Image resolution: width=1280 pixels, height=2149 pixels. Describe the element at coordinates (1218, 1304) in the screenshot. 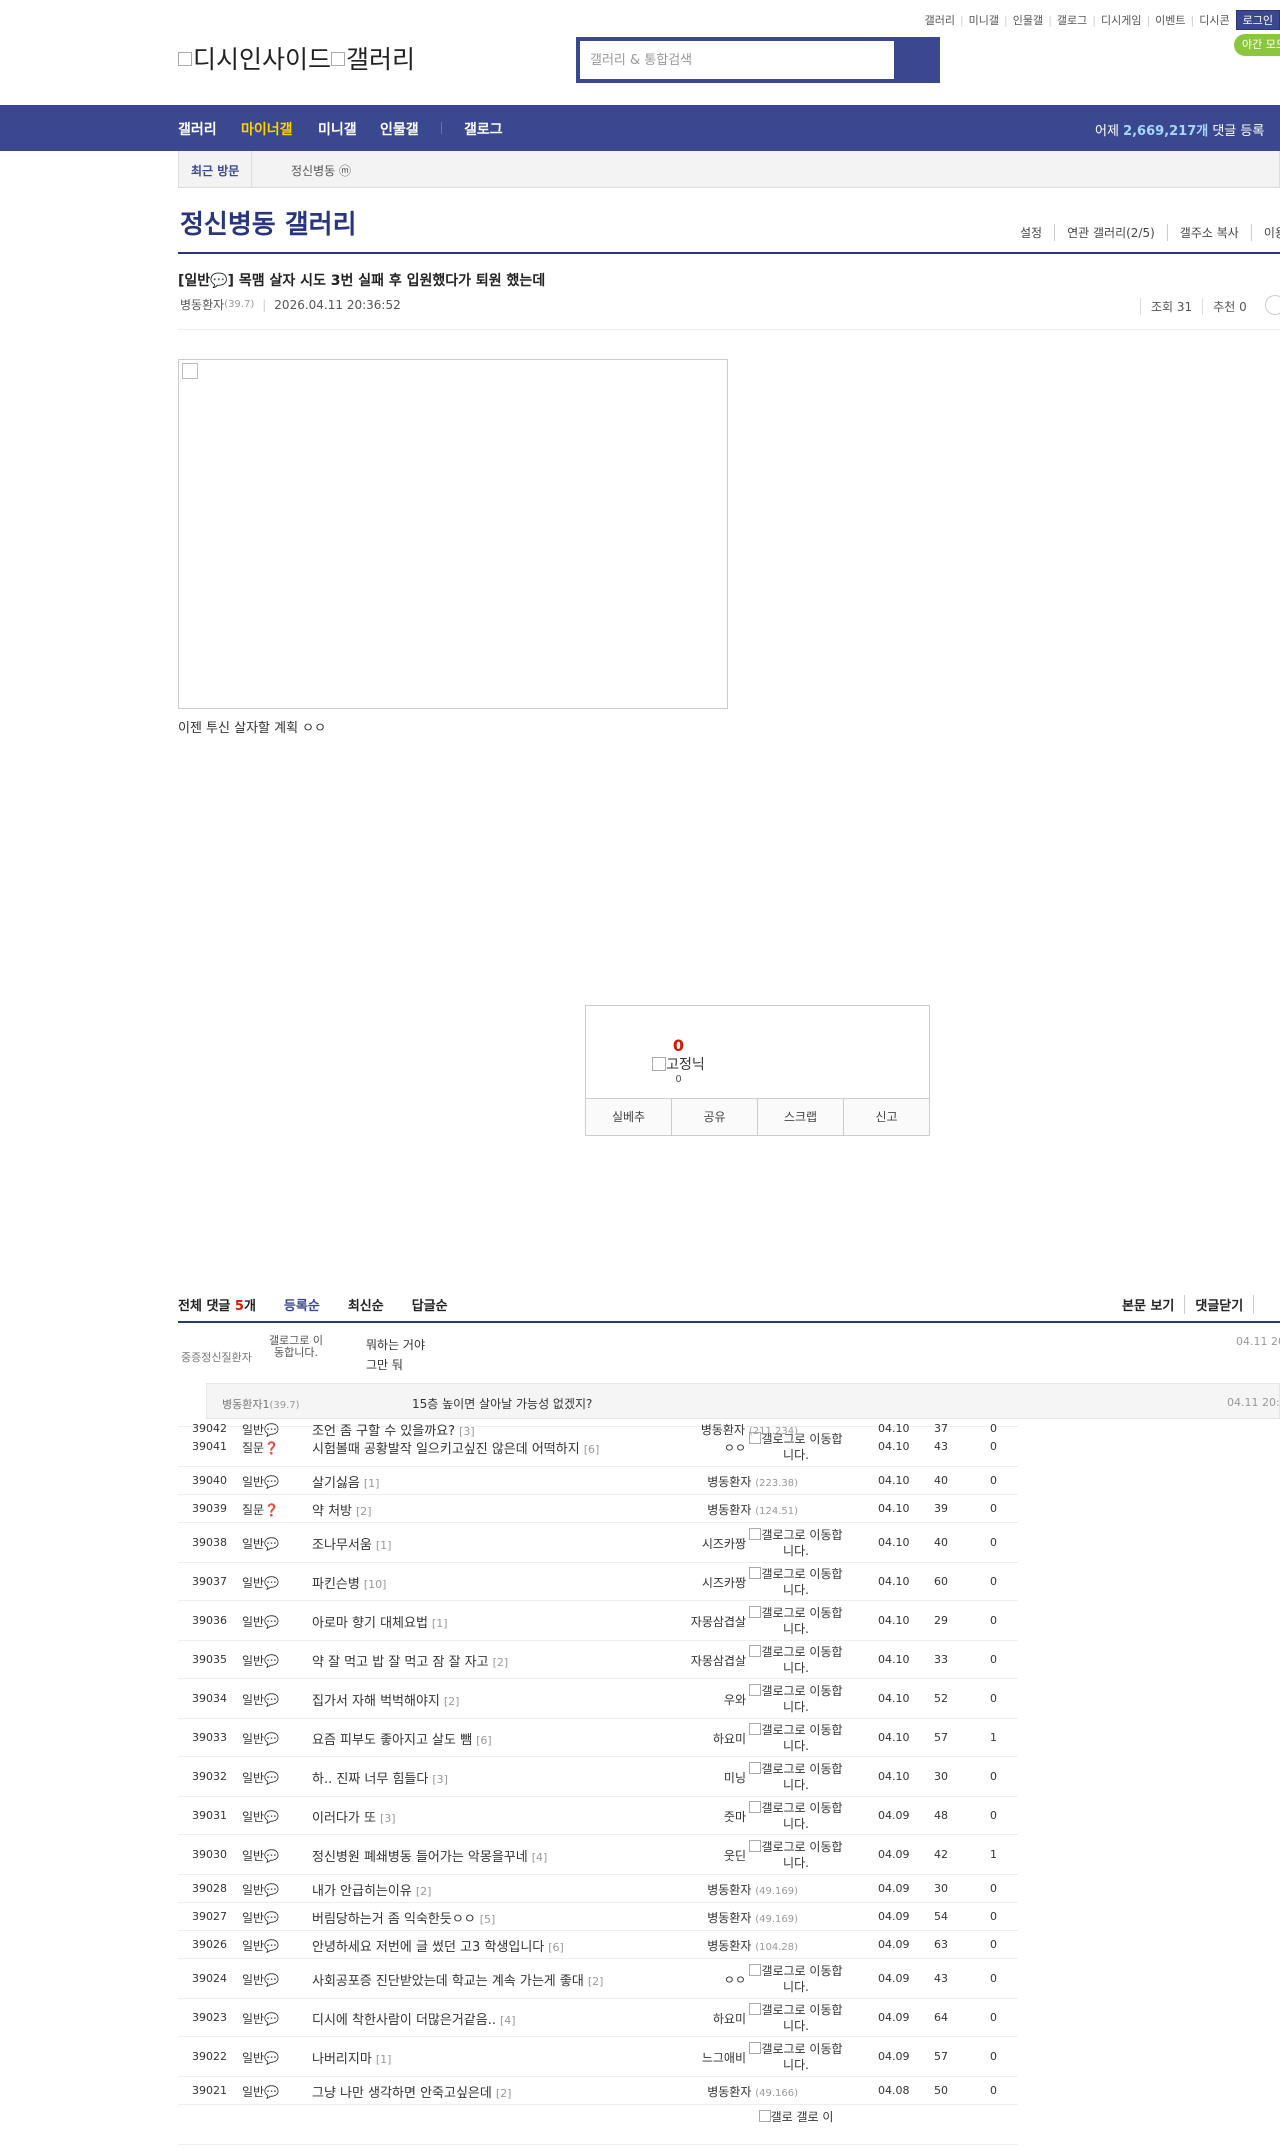

I see `close-comments-button: 댓글닫기` at that location.